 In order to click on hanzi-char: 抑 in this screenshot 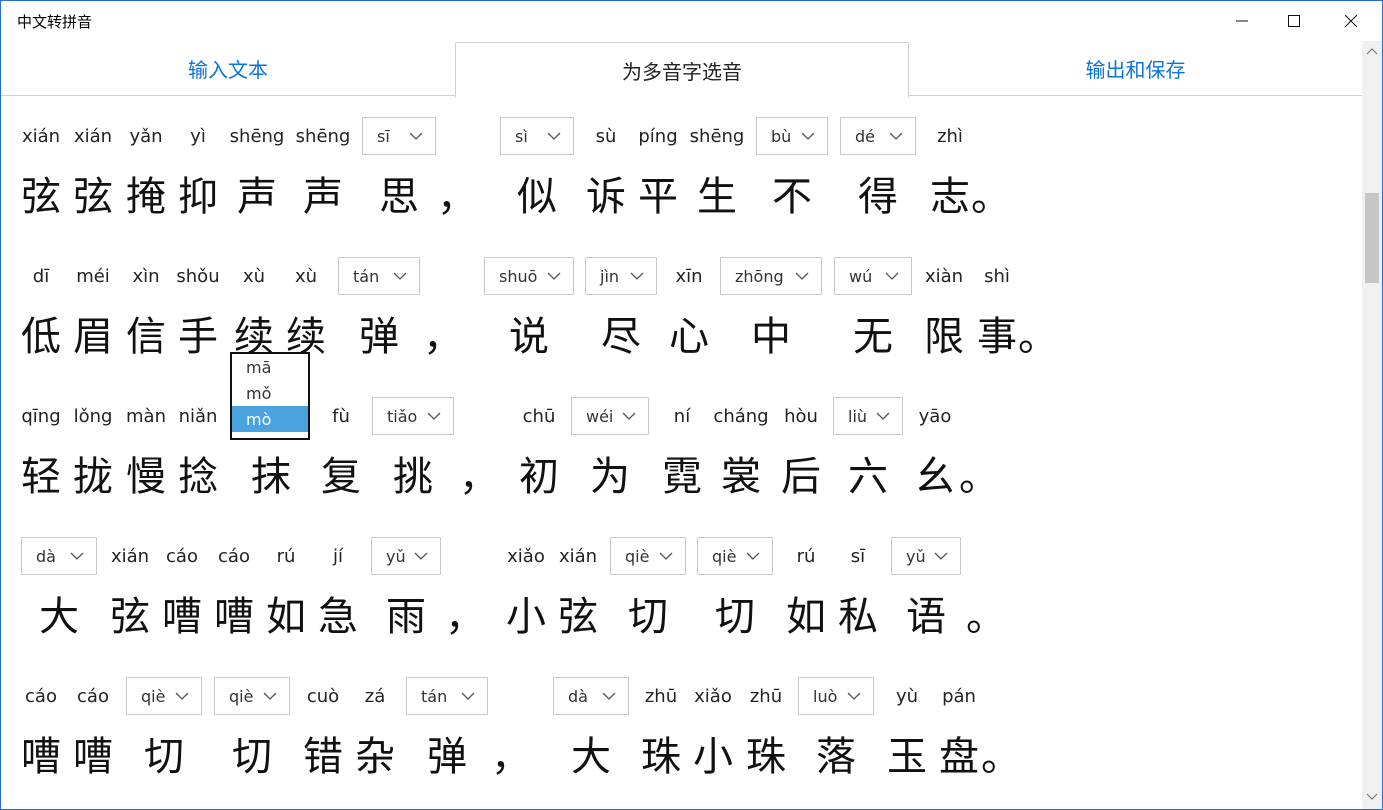, I will do `click(198, 197)`.